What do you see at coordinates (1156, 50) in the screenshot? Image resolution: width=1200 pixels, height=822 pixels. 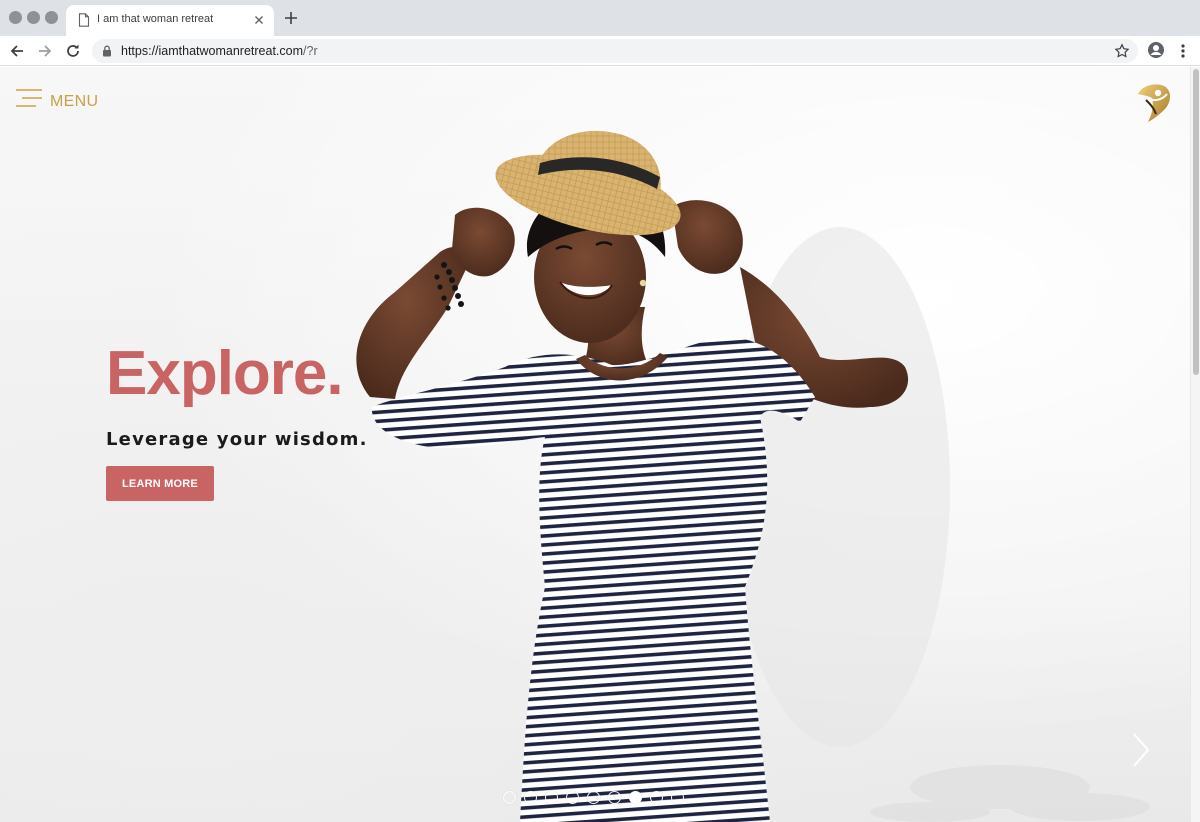 I see `profile-avatar-icon` at bounding box center [1156, 50].